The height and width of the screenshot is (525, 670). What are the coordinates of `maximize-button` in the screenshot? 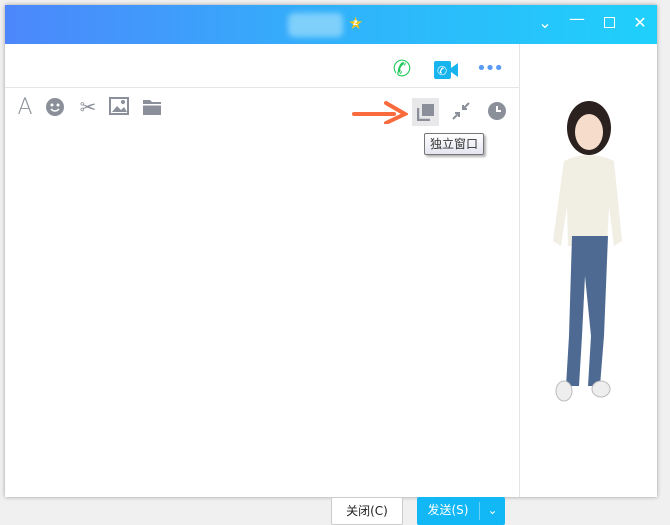 It's located at (609, 22).